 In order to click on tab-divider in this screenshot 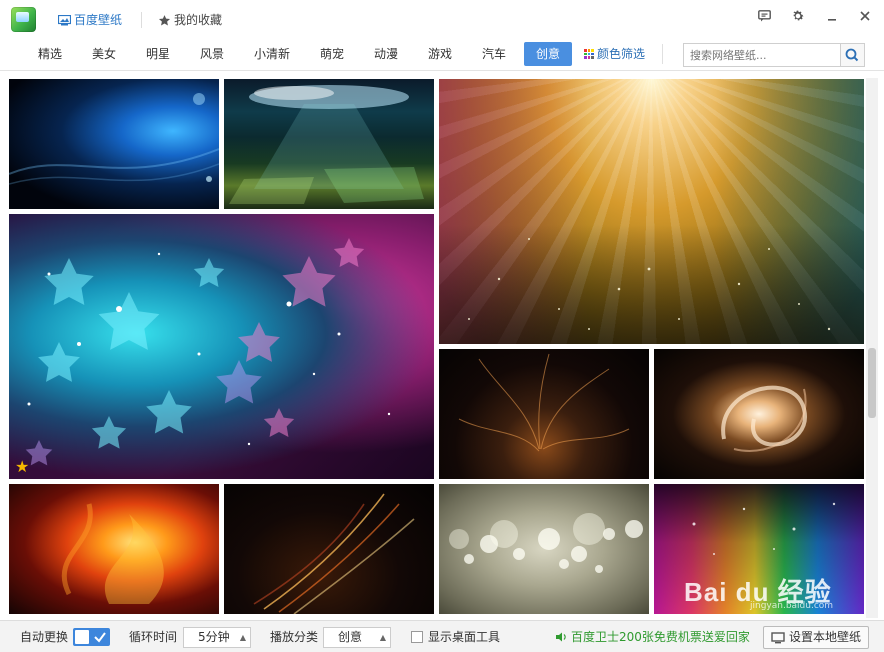, I will do `click(141, 20)`.